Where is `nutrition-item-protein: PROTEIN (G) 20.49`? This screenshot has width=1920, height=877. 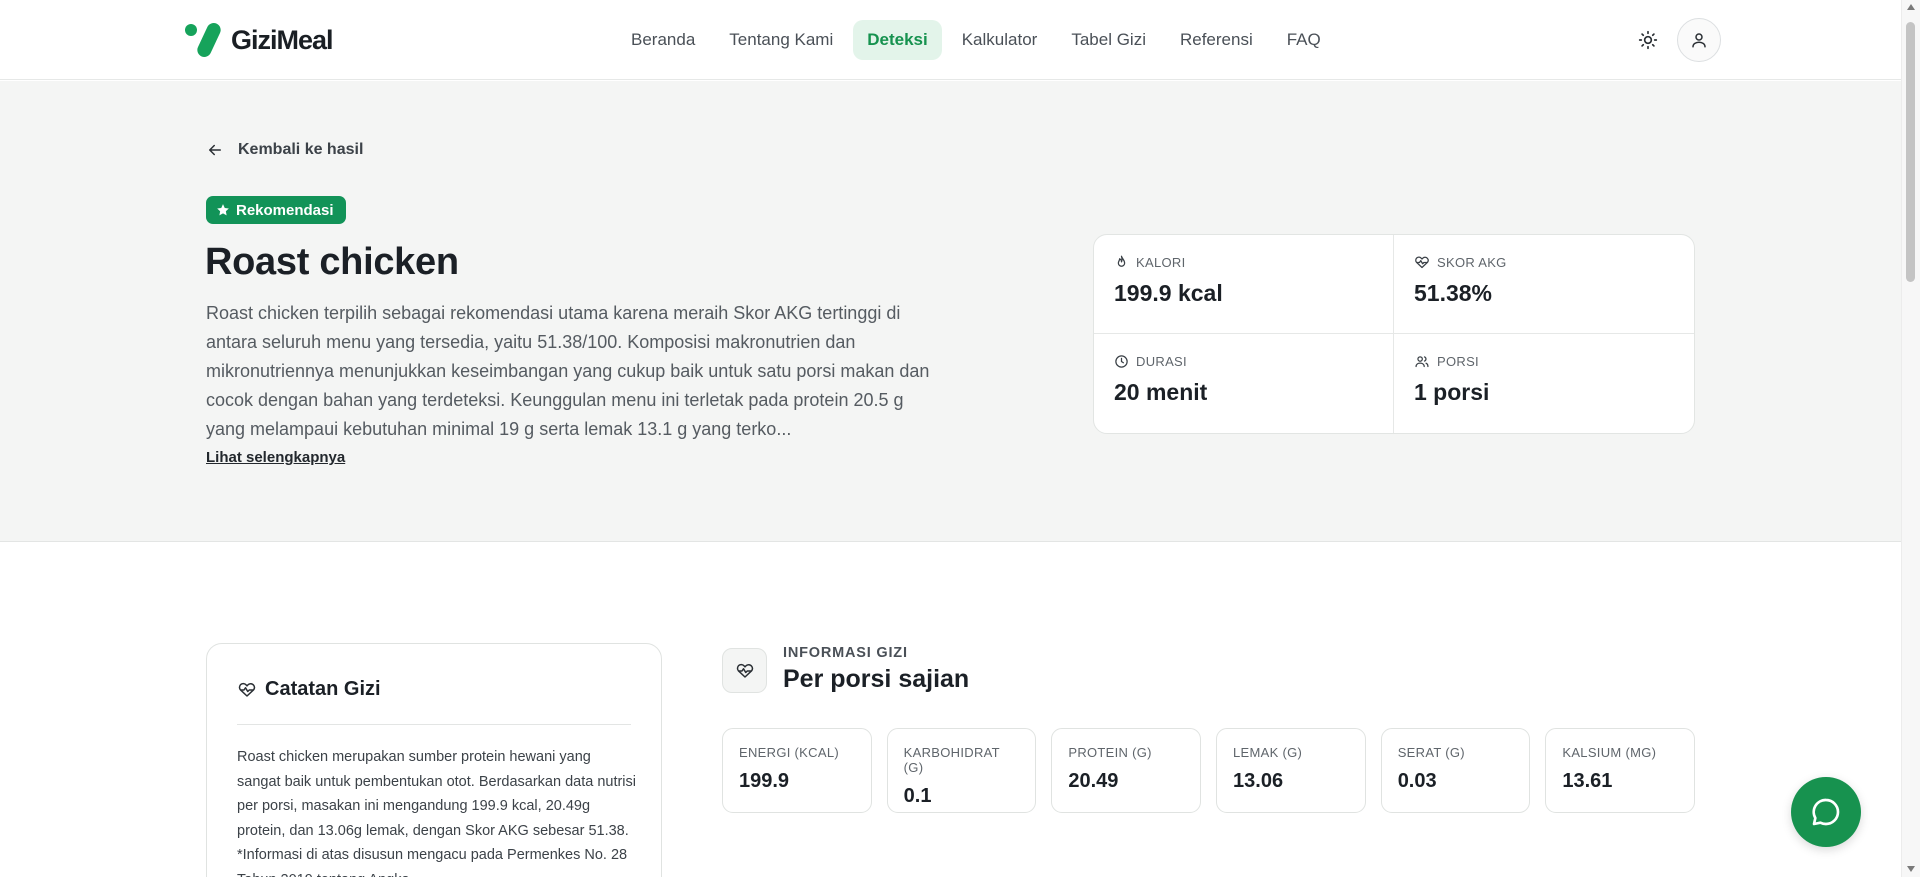 nutrition-item-protein: PROTEIN (G) 20.49 is located at coordinates (1126, 770).